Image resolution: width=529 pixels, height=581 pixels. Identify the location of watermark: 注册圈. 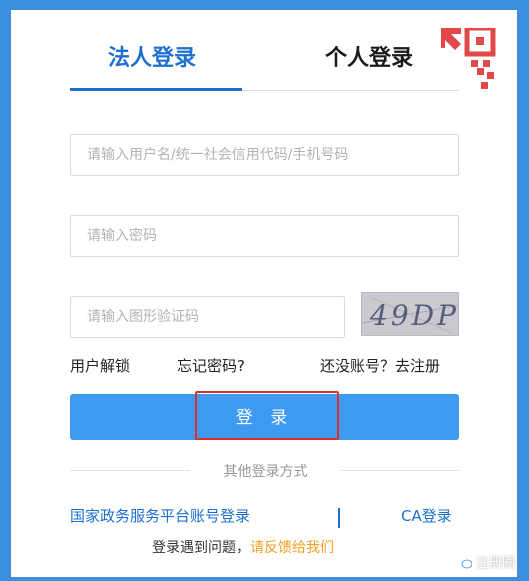
(485, 561).